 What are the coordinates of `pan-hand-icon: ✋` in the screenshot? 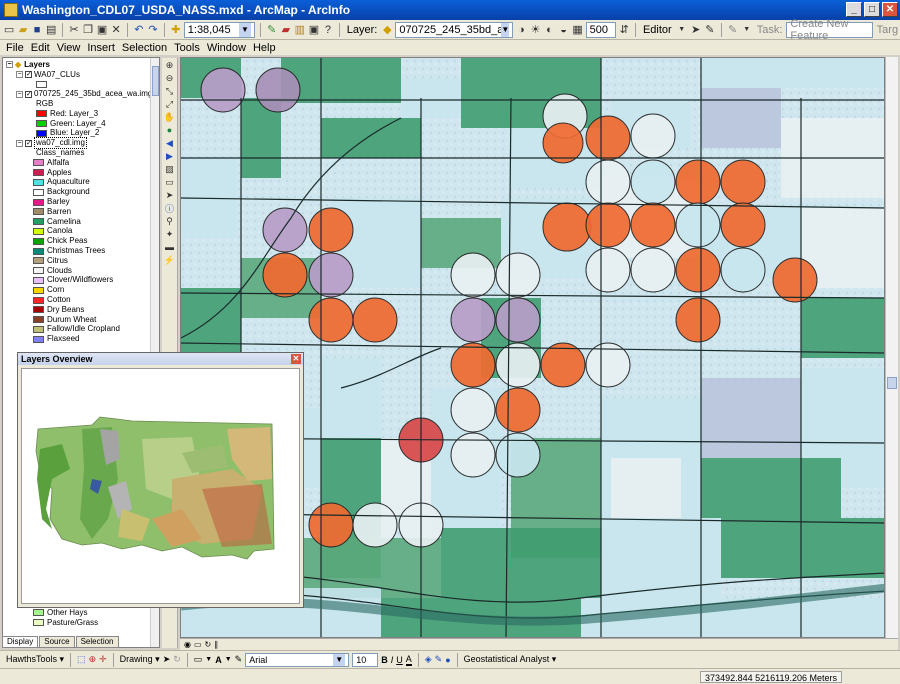 It's located at (170, 117).